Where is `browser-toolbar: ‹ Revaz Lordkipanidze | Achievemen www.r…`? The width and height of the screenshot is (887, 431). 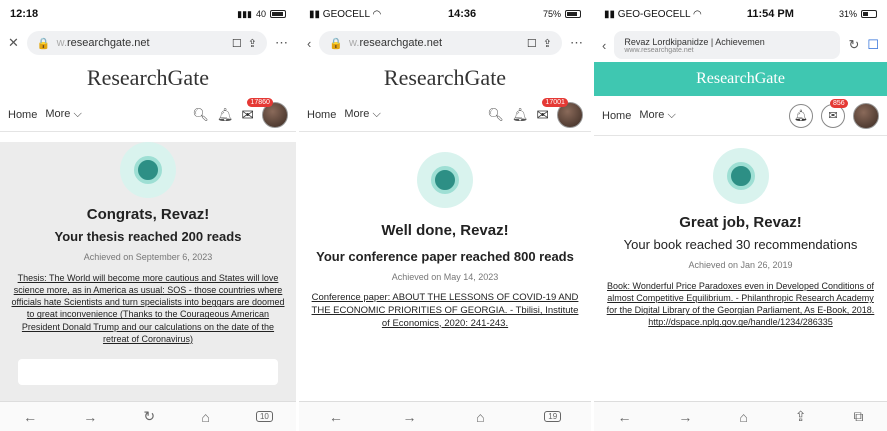 browser-toolbar: ‹ Revaz Lordkipanidze | Achievemen www.r… is located at coordinates (740, 45).